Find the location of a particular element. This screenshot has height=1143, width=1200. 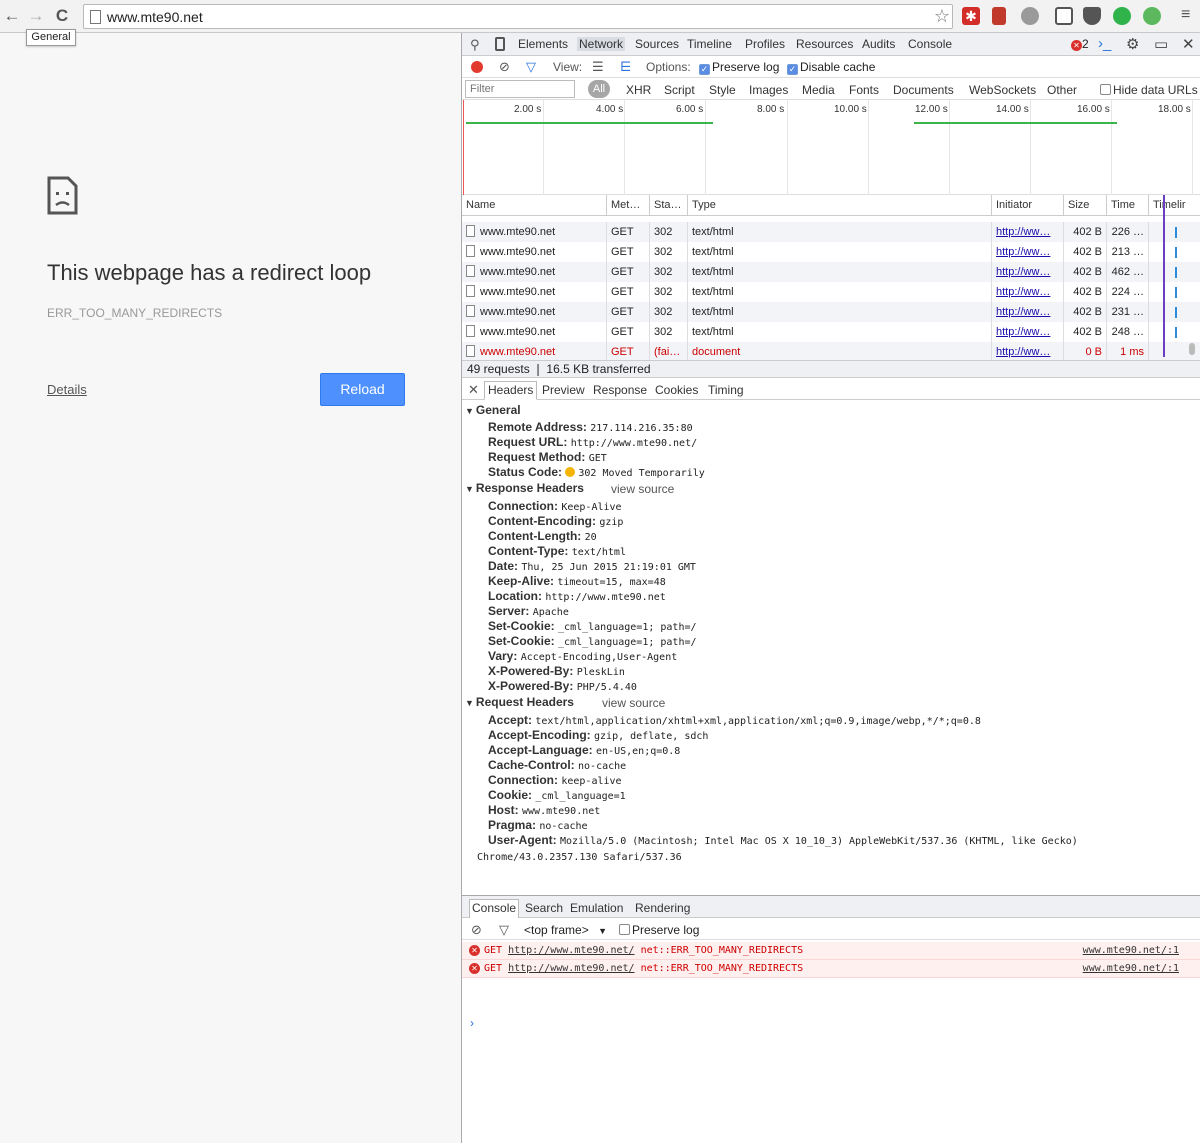

drawer-tab-emulation: Emulation is located at coordinates (596, 908).